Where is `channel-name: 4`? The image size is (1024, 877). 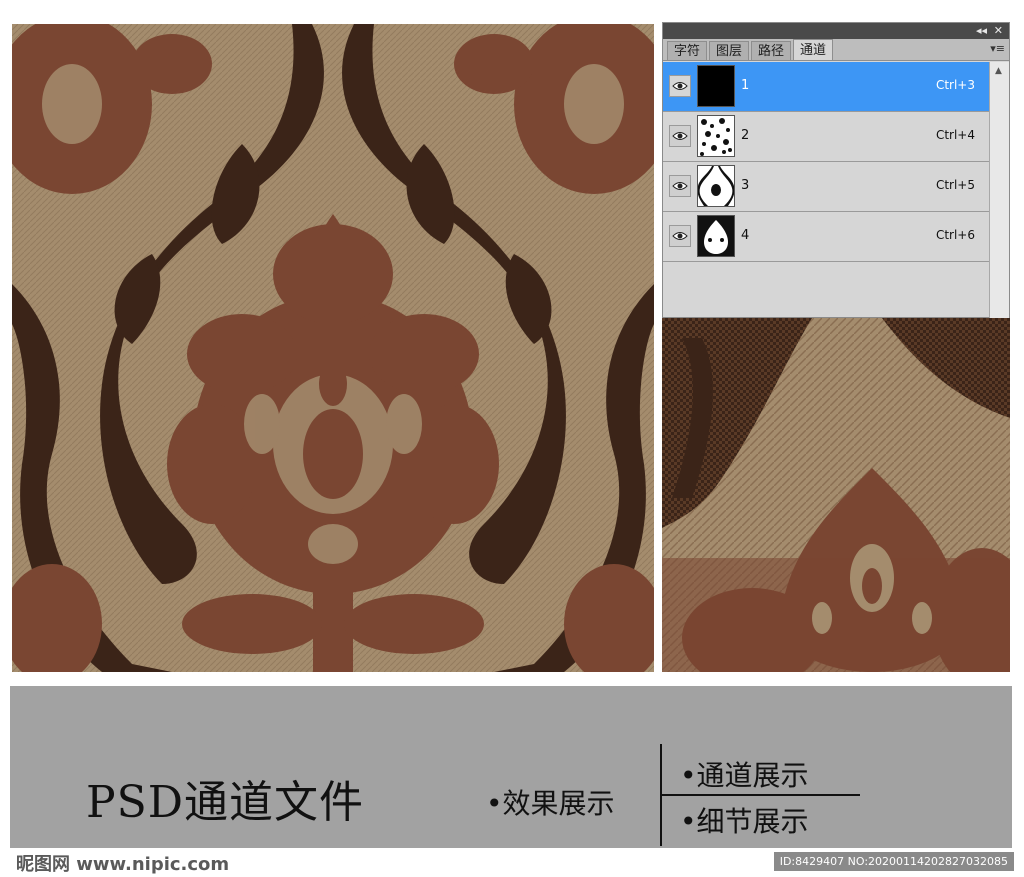
channel-name: 4 is located at coordinates (745, 235).